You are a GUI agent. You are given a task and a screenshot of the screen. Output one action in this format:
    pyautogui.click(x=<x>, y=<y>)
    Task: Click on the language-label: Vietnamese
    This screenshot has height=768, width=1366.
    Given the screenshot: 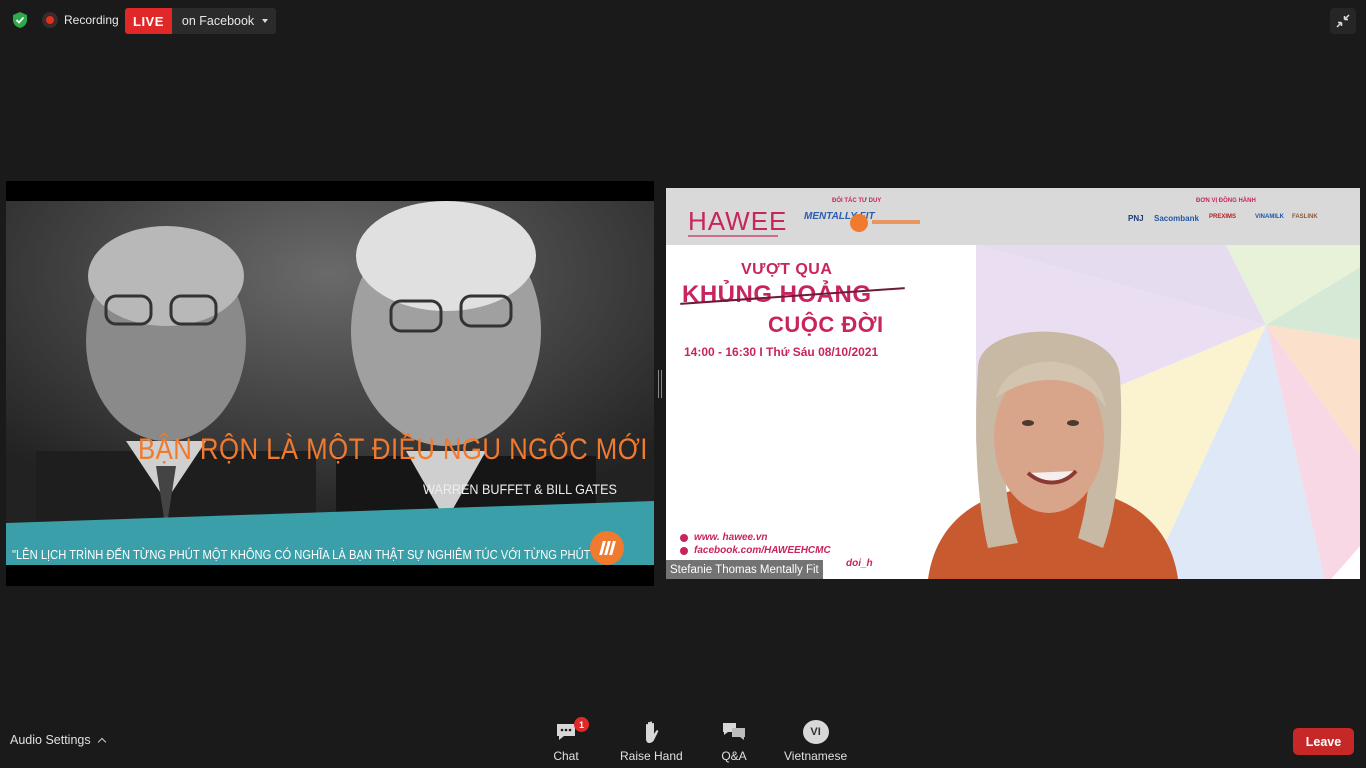 What is the action you would take?
    pyautogui.click(x=816, y=756)
    